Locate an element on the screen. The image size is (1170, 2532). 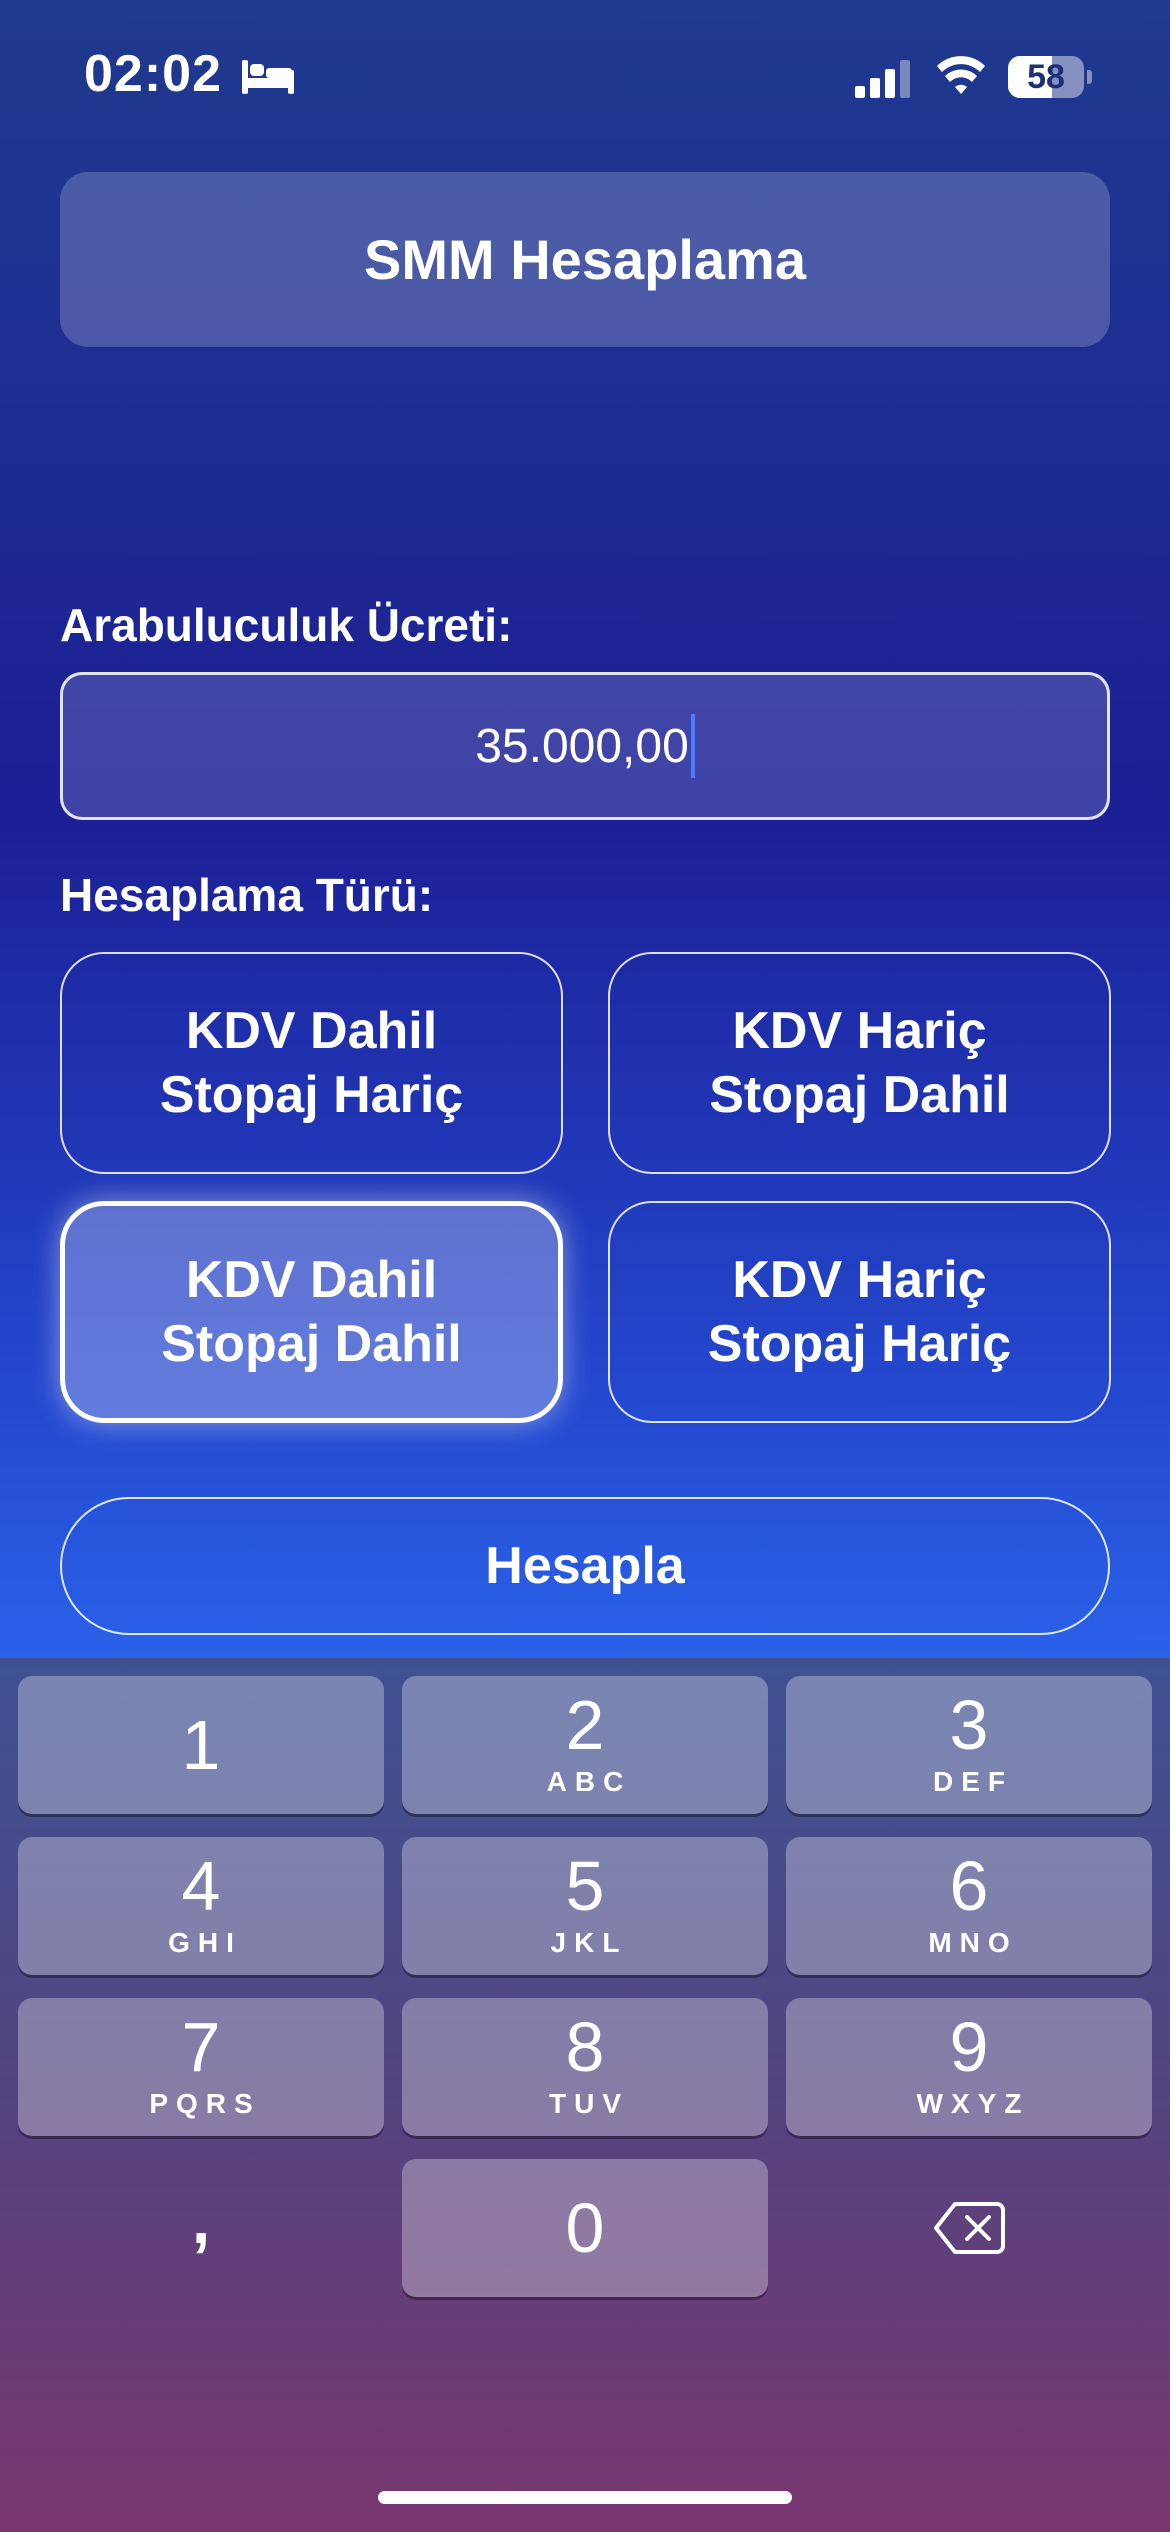
page-title: SMM Hesaplama is located at coordinates (585, 259).